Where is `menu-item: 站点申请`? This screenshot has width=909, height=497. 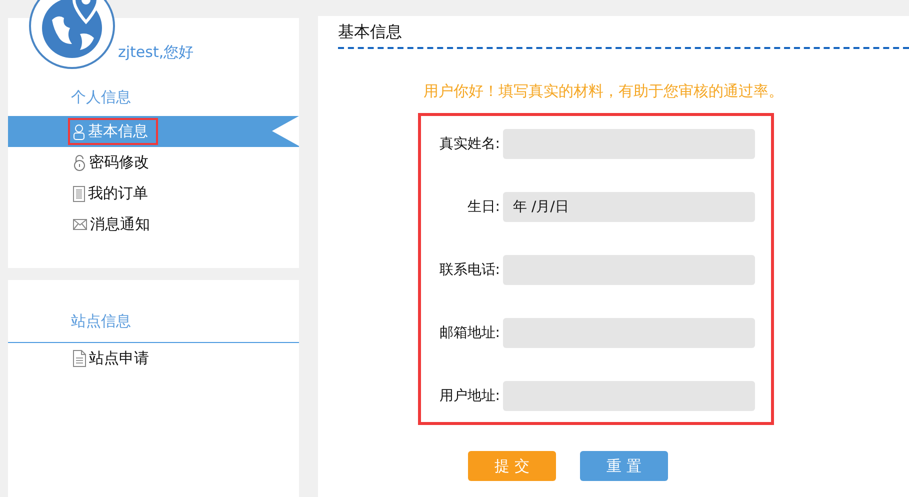 menu-item: 站点申请 is located at coordinates (153, 358).